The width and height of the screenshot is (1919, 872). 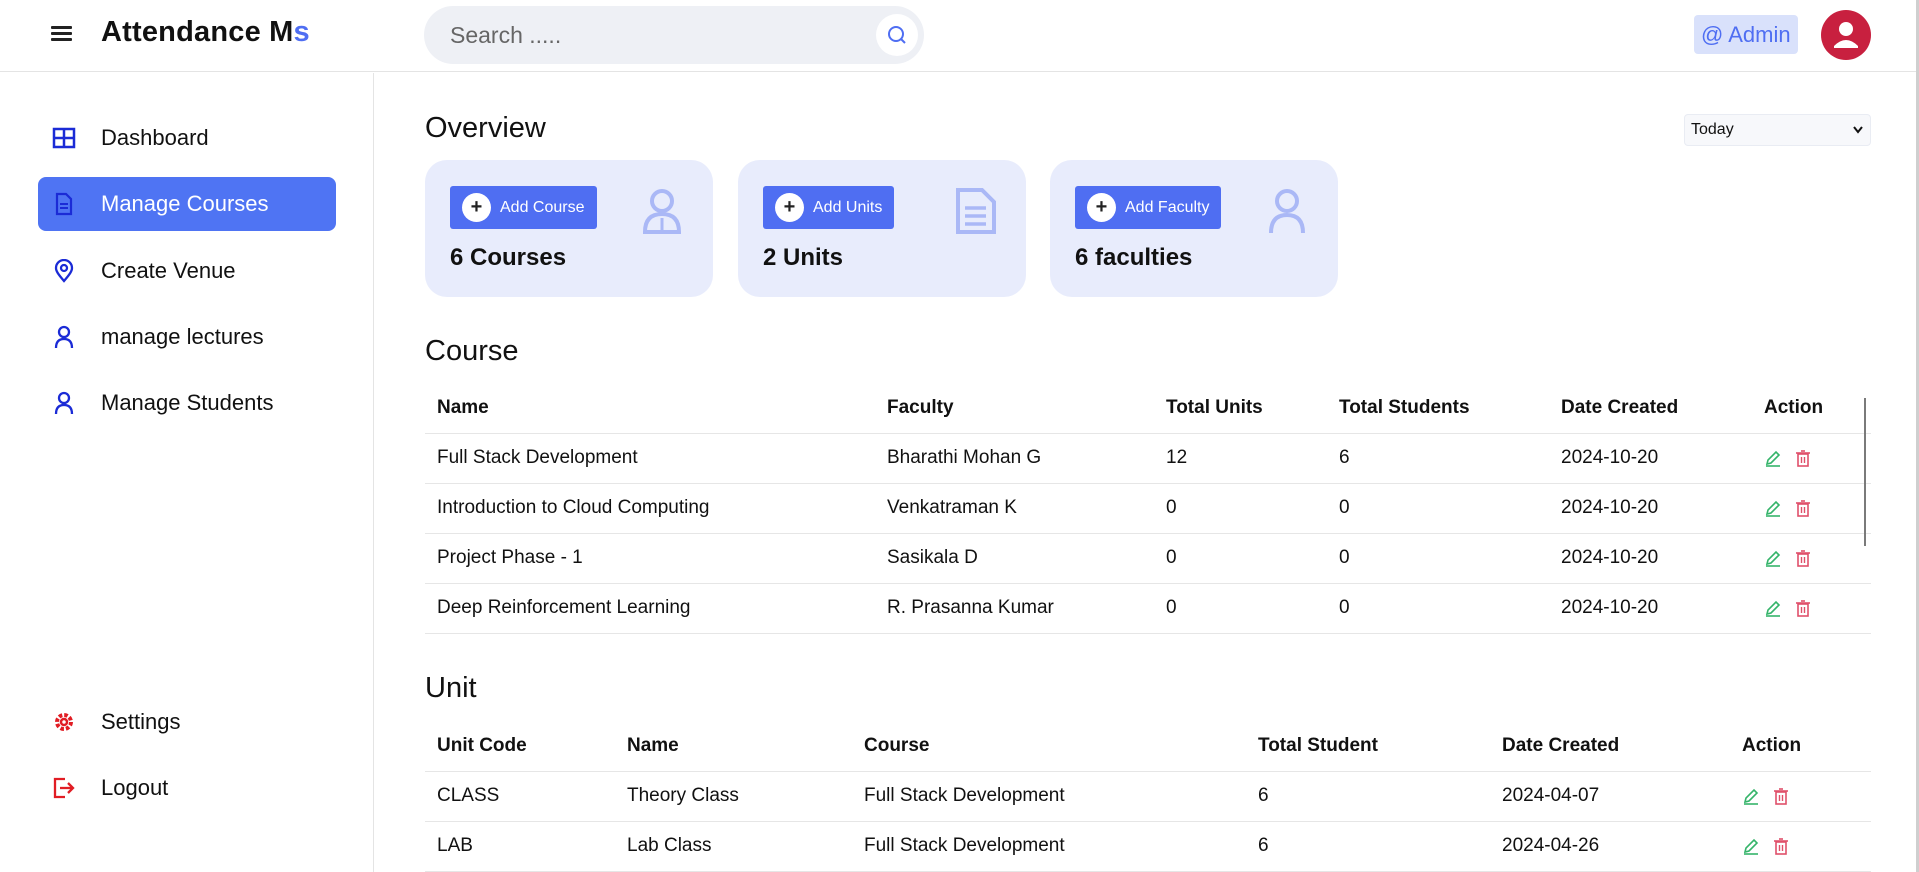 I want to click on avatar, so click(x=1846, y=35).